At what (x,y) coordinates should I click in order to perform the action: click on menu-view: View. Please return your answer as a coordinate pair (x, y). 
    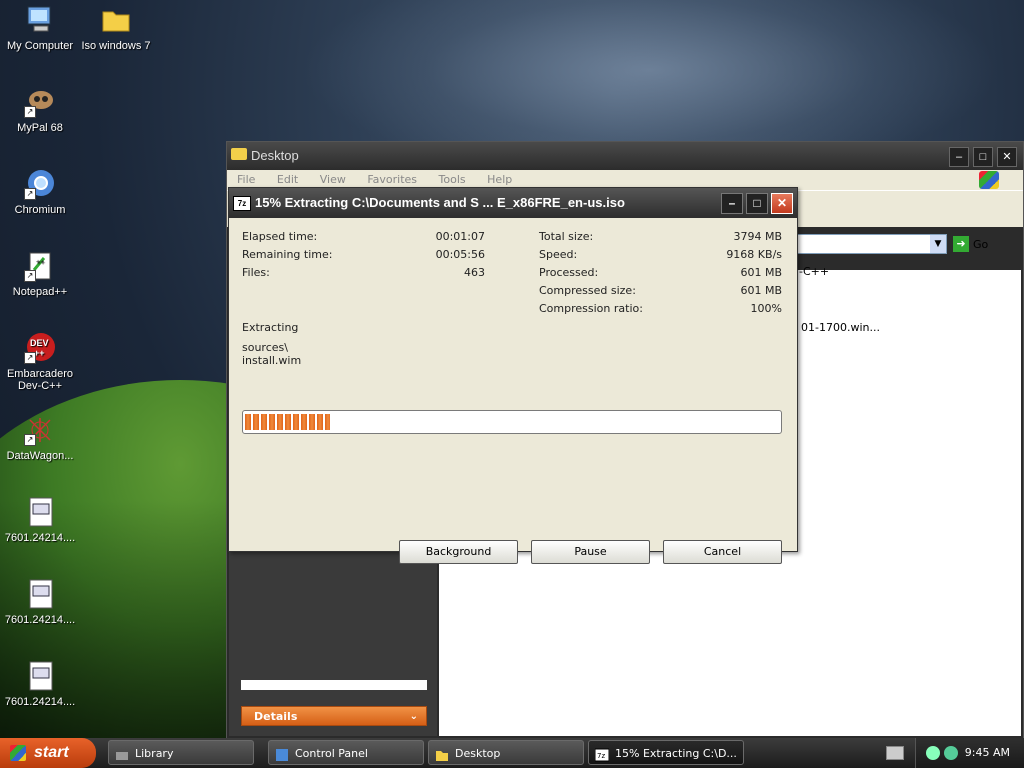
    Looking at the image, I should click on (333, 179).